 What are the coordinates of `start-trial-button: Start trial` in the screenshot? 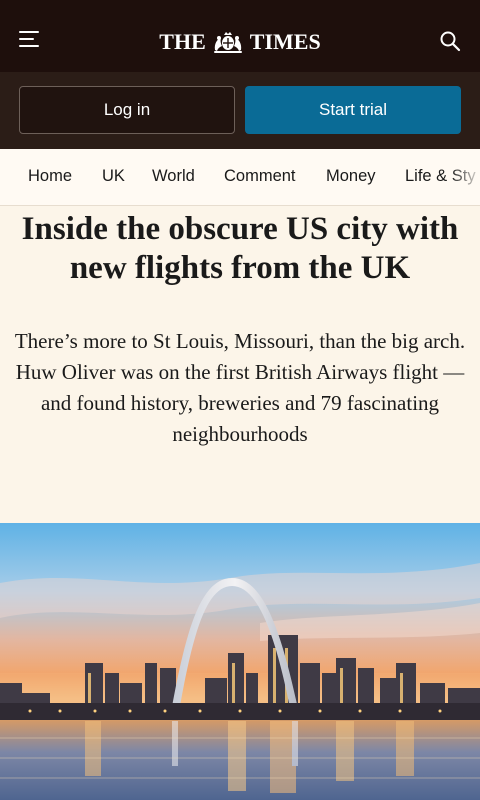 It's located at (353, 110).